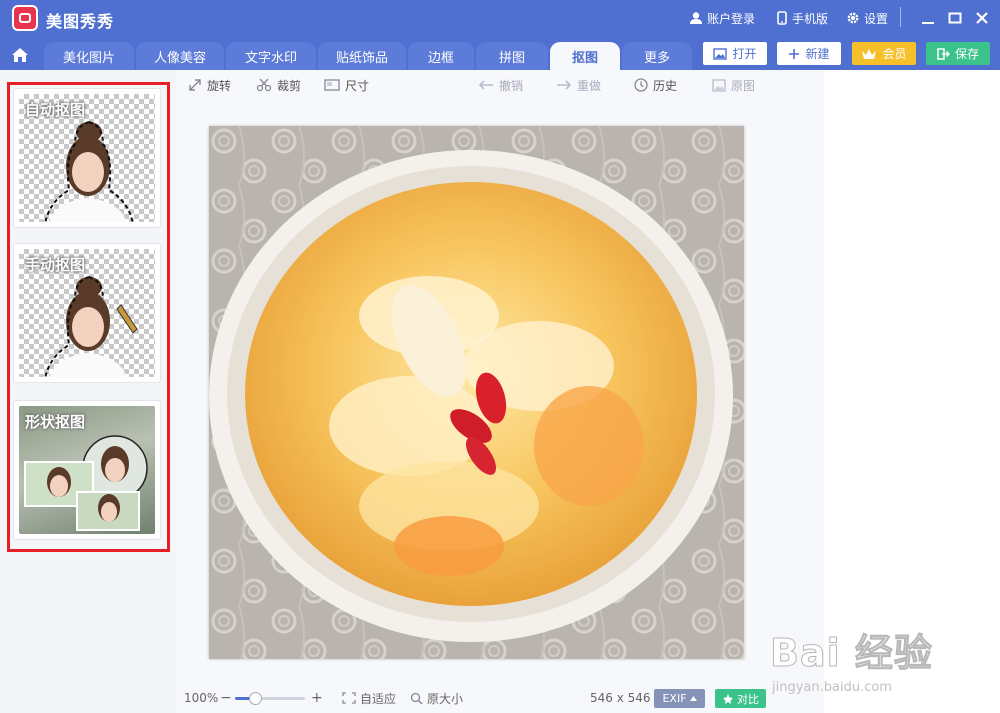  Describe the element at coordinates (55, 265) in the screenshot. I see `manual-cutout-label: 手动抠图` at that location.